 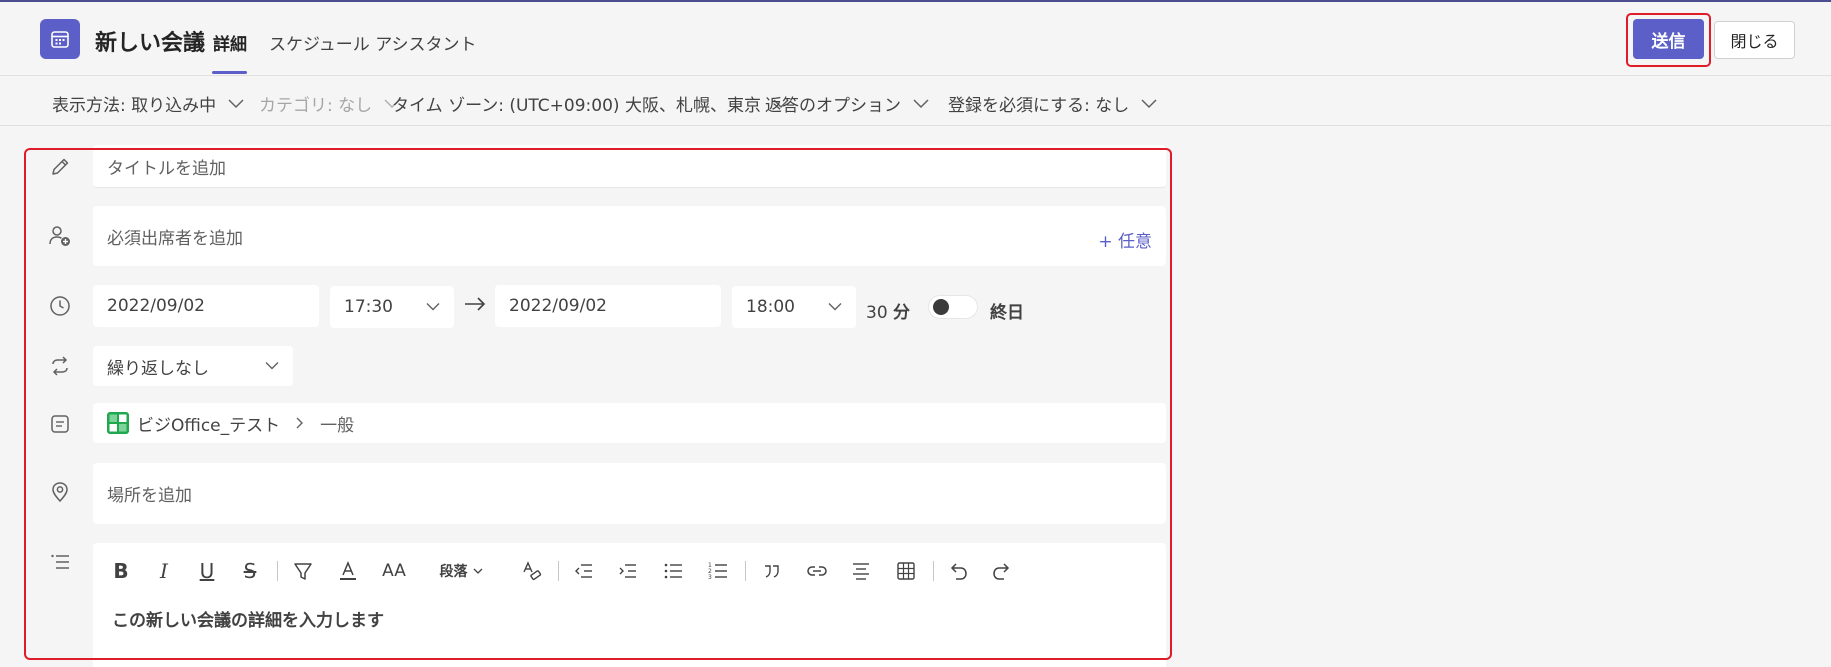 What do you see at coordinates (1754, 40) in the screenshot?
I see `close-button: 閉じる` at bounding box center [1754, 40].